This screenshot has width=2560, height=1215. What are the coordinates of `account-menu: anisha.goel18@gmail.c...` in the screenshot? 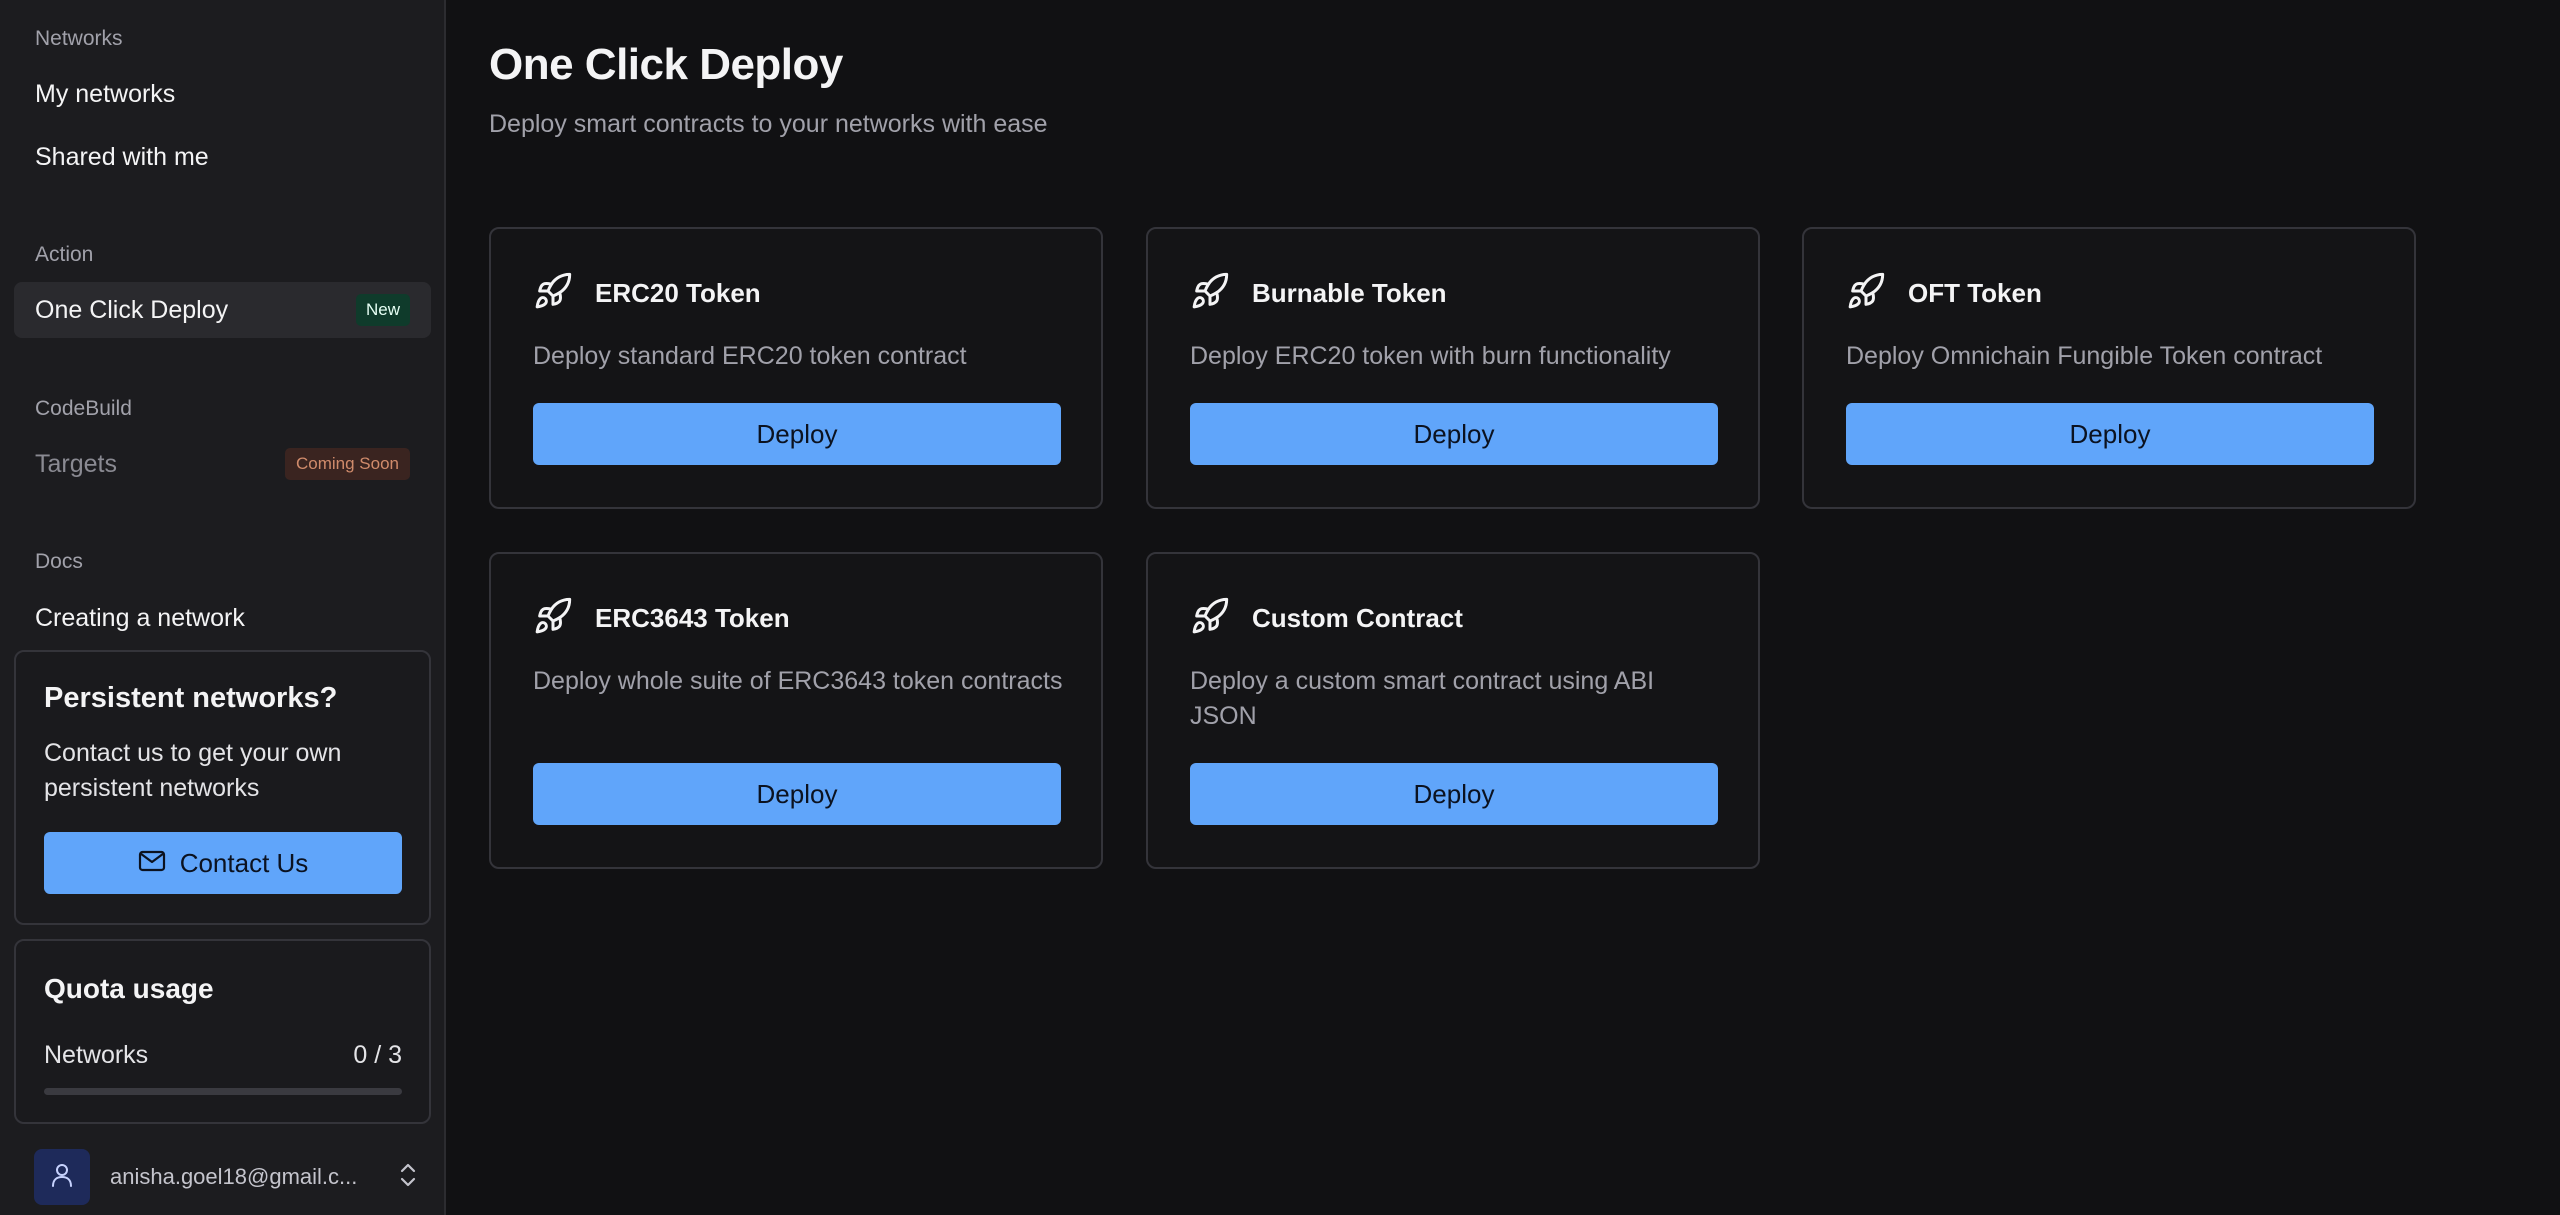 It's located at (226, 1177).